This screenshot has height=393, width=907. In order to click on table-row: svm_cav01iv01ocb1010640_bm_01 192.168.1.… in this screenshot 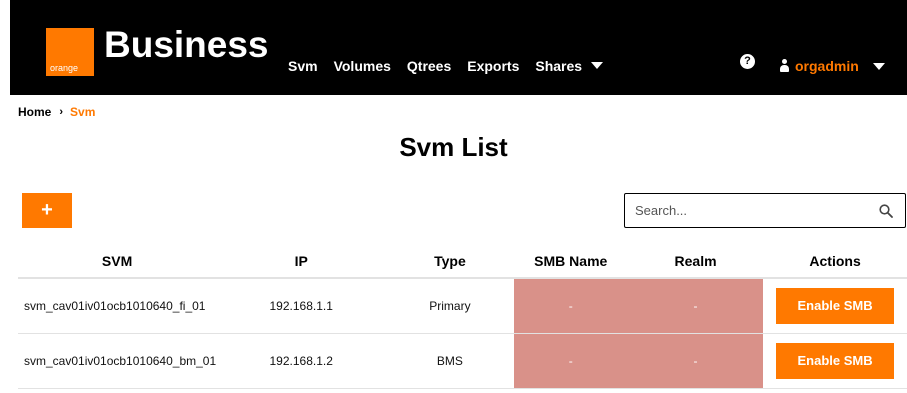, I will do `click(462, 361)`.